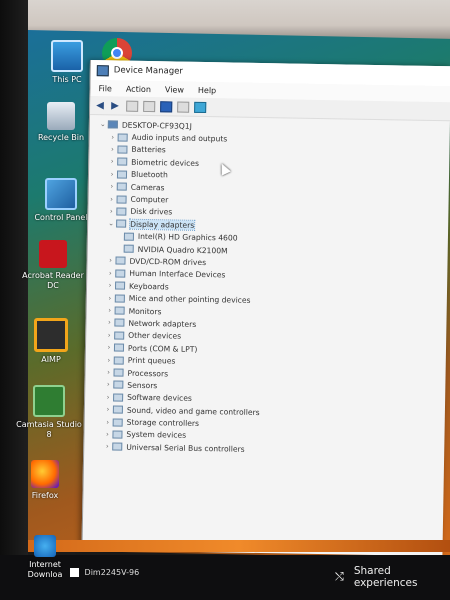  Describe the element at coordinates (67, 56) in the screenshot. I see `this-pc-icon` at that location.